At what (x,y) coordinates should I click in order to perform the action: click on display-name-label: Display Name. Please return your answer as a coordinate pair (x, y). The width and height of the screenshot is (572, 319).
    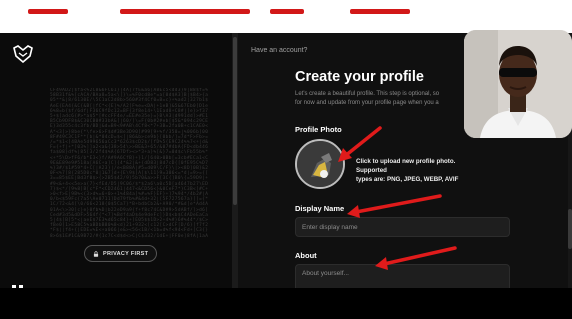
    Looking at the image, I should click on (320, 208).